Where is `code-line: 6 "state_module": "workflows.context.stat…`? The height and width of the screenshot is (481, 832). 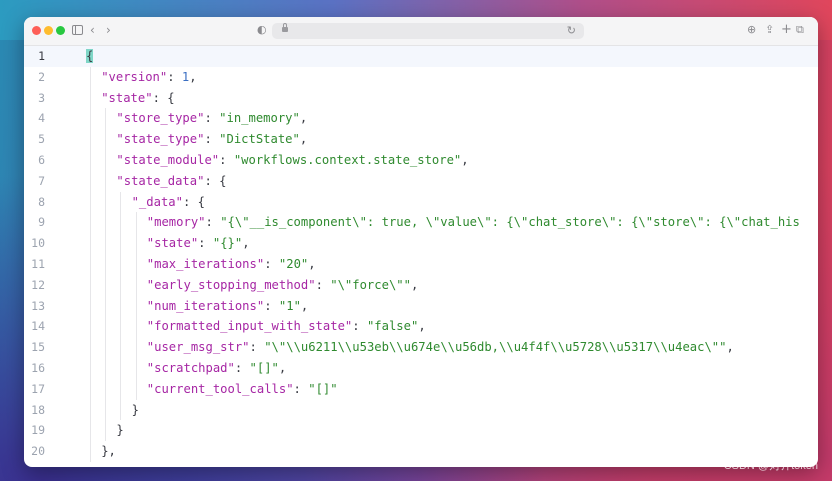
code-line: 6 "state_module": "workflows.context.stat… is located at coordinates (421, 160).